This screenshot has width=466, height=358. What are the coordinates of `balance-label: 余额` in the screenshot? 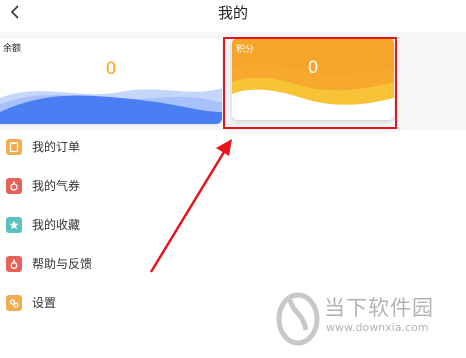 It's located at (12, 49).